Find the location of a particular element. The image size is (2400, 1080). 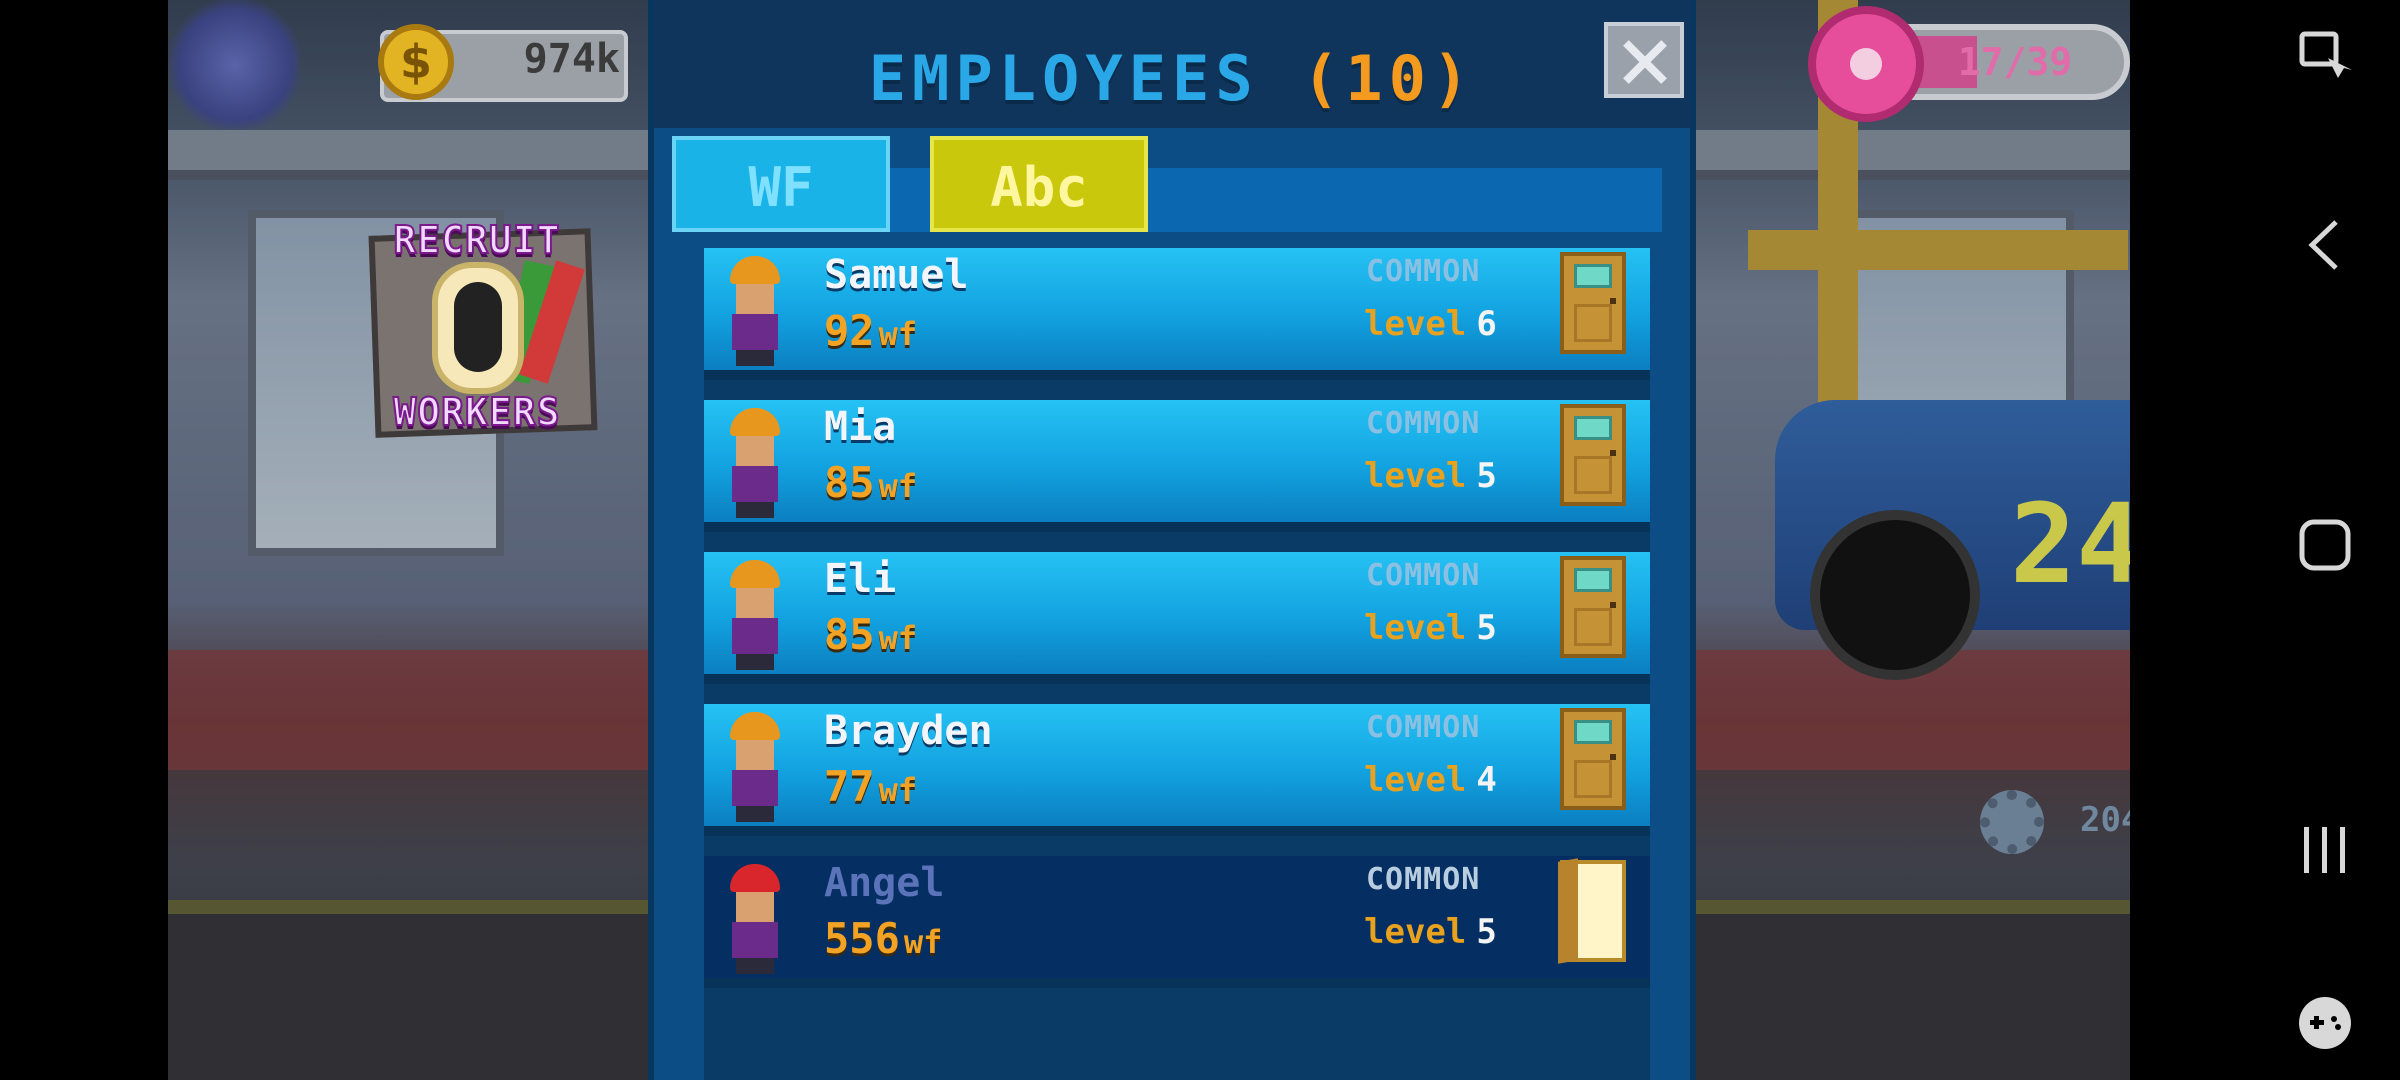

manager-icon is located at coordinates (235, 65).